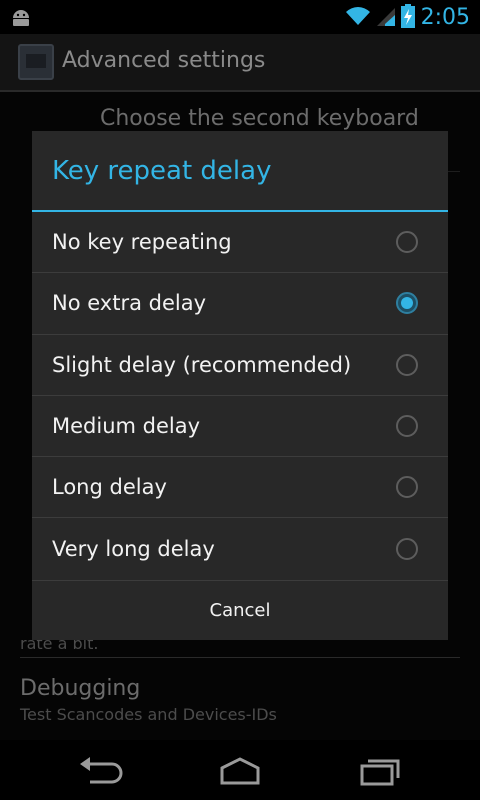  I want to click on action-bar: Advanced settings, so click(240, 63).